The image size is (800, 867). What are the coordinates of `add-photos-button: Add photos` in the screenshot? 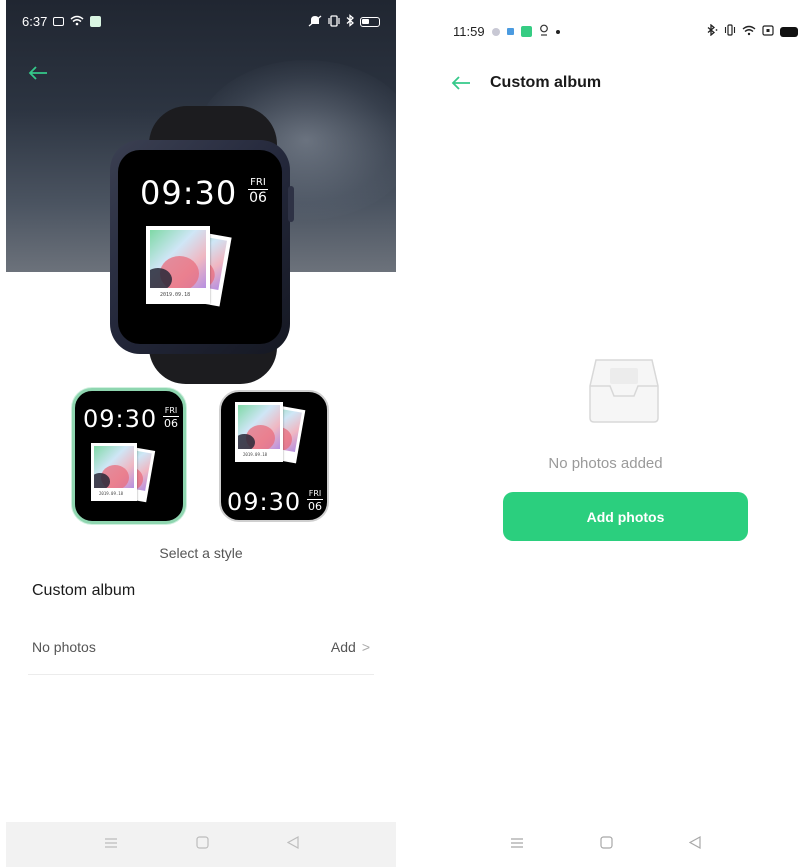 It's located at (625, 516).